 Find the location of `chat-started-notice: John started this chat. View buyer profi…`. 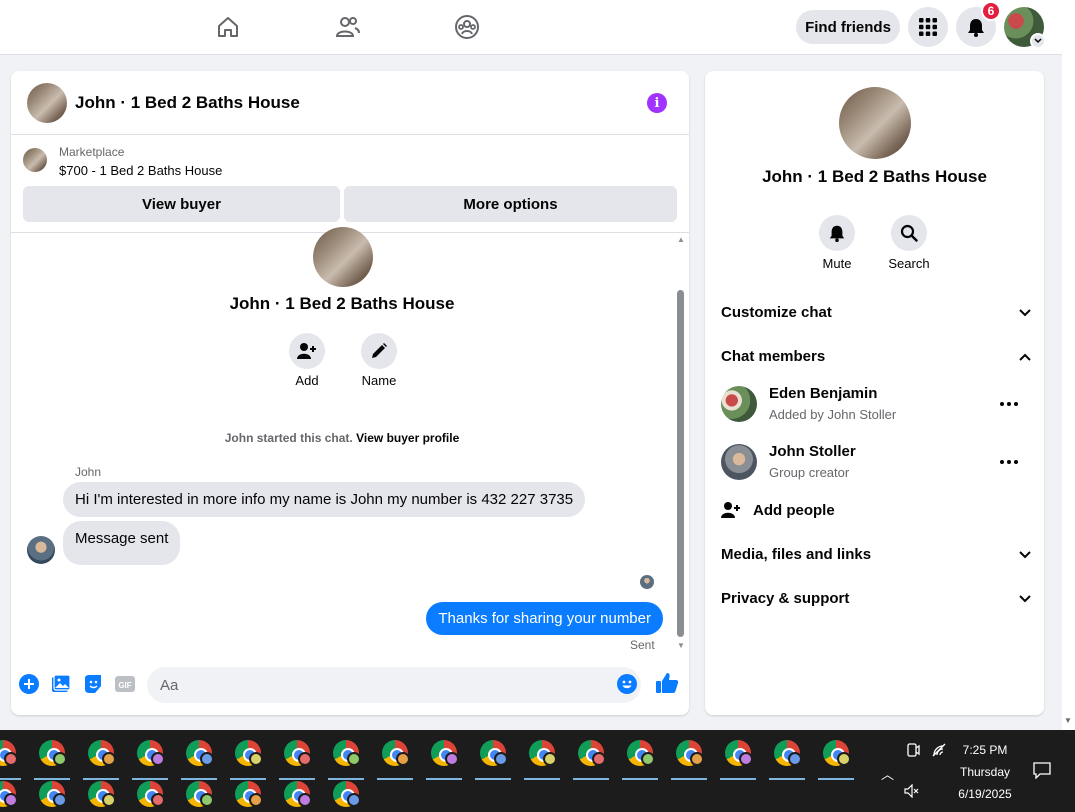

chat-started-notice: John started this chat. View buyer profi… is located at coordinates (342, 438).